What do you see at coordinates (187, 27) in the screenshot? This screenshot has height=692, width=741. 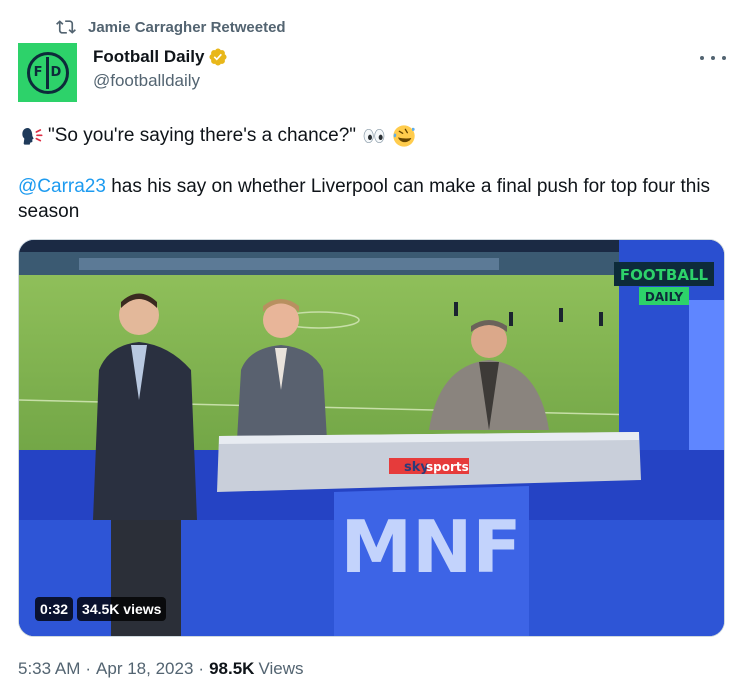 I see `retweet-label: Jamie Carragher Retweeted` at bounding box center [187, 27].